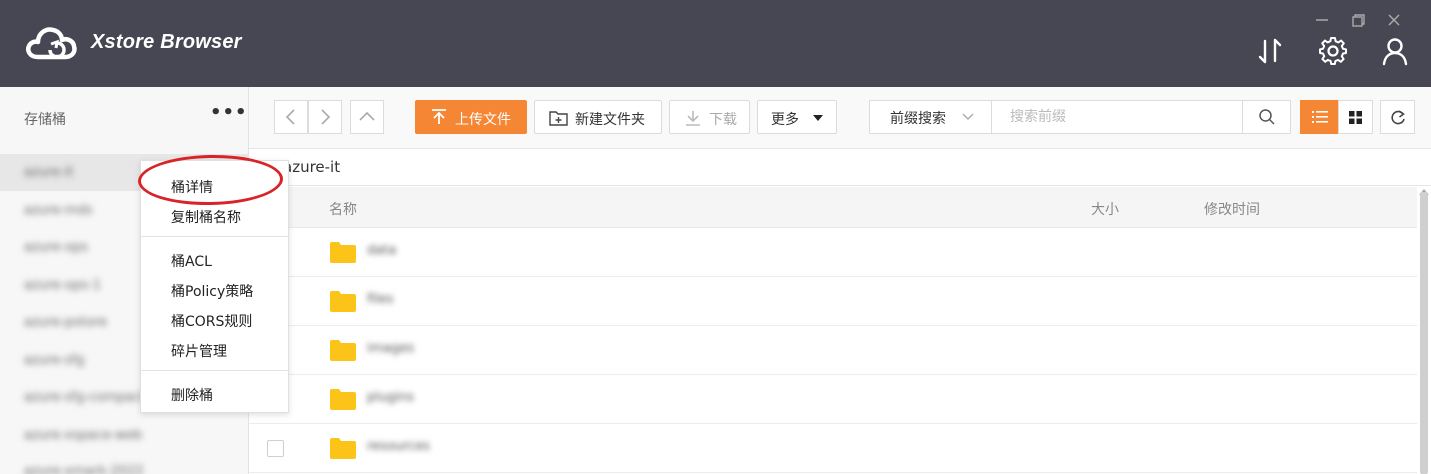 The image size is (1431, 474). What do you see at coordinates (212, 291) in the screenshot?
I see `menu-item-bucket-policy: 桶Policy策略` at bounding box center [212, 291].